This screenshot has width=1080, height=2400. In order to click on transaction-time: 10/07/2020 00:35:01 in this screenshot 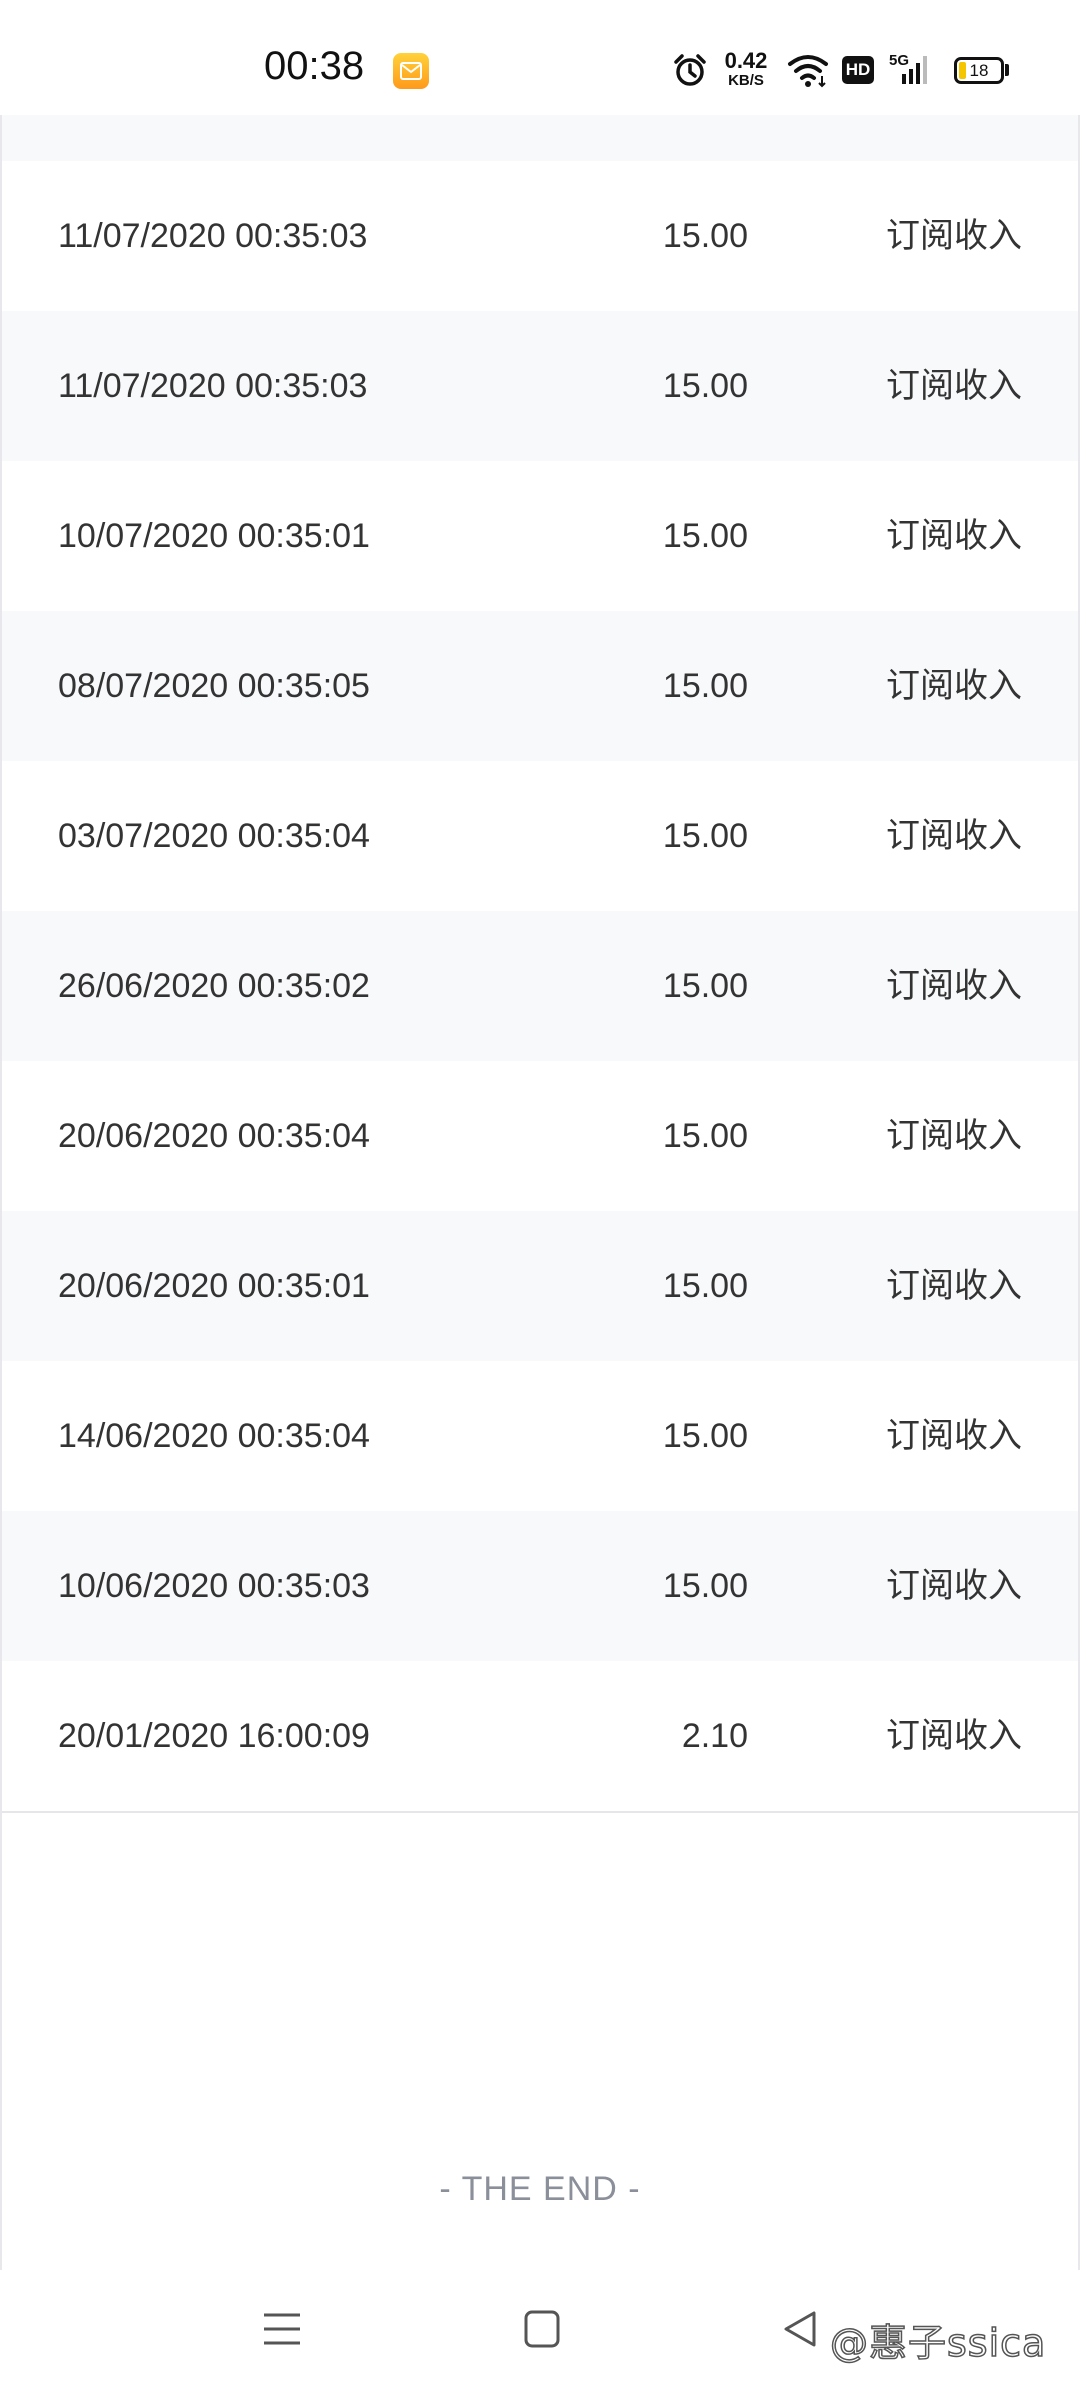, I will do `click(214, 536)`.